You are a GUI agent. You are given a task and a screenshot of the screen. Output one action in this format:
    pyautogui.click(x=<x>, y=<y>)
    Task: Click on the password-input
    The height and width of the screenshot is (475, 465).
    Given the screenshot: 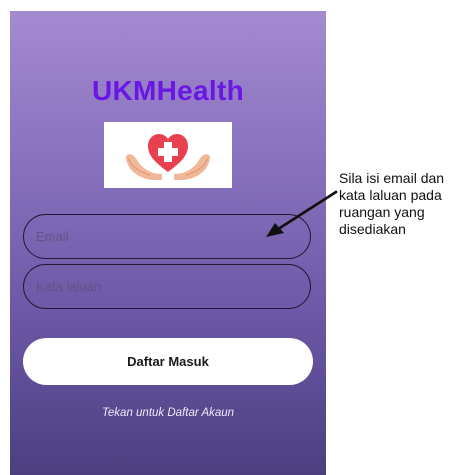 What is the action you would take?
    pyautogui.click(x=167, y=286)
    